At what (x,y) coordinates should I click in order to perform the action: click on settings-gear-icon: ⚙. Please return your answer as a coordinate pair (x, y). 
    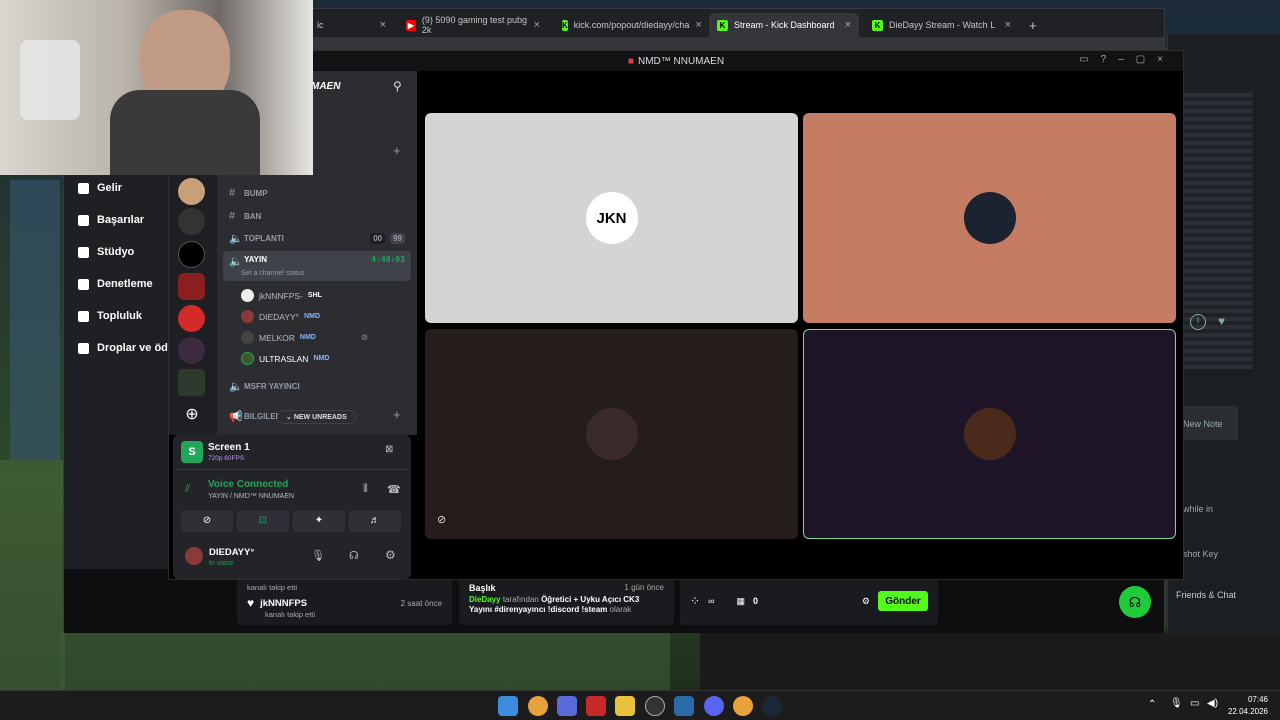
    Looking at the image, I should click on (390, 555).